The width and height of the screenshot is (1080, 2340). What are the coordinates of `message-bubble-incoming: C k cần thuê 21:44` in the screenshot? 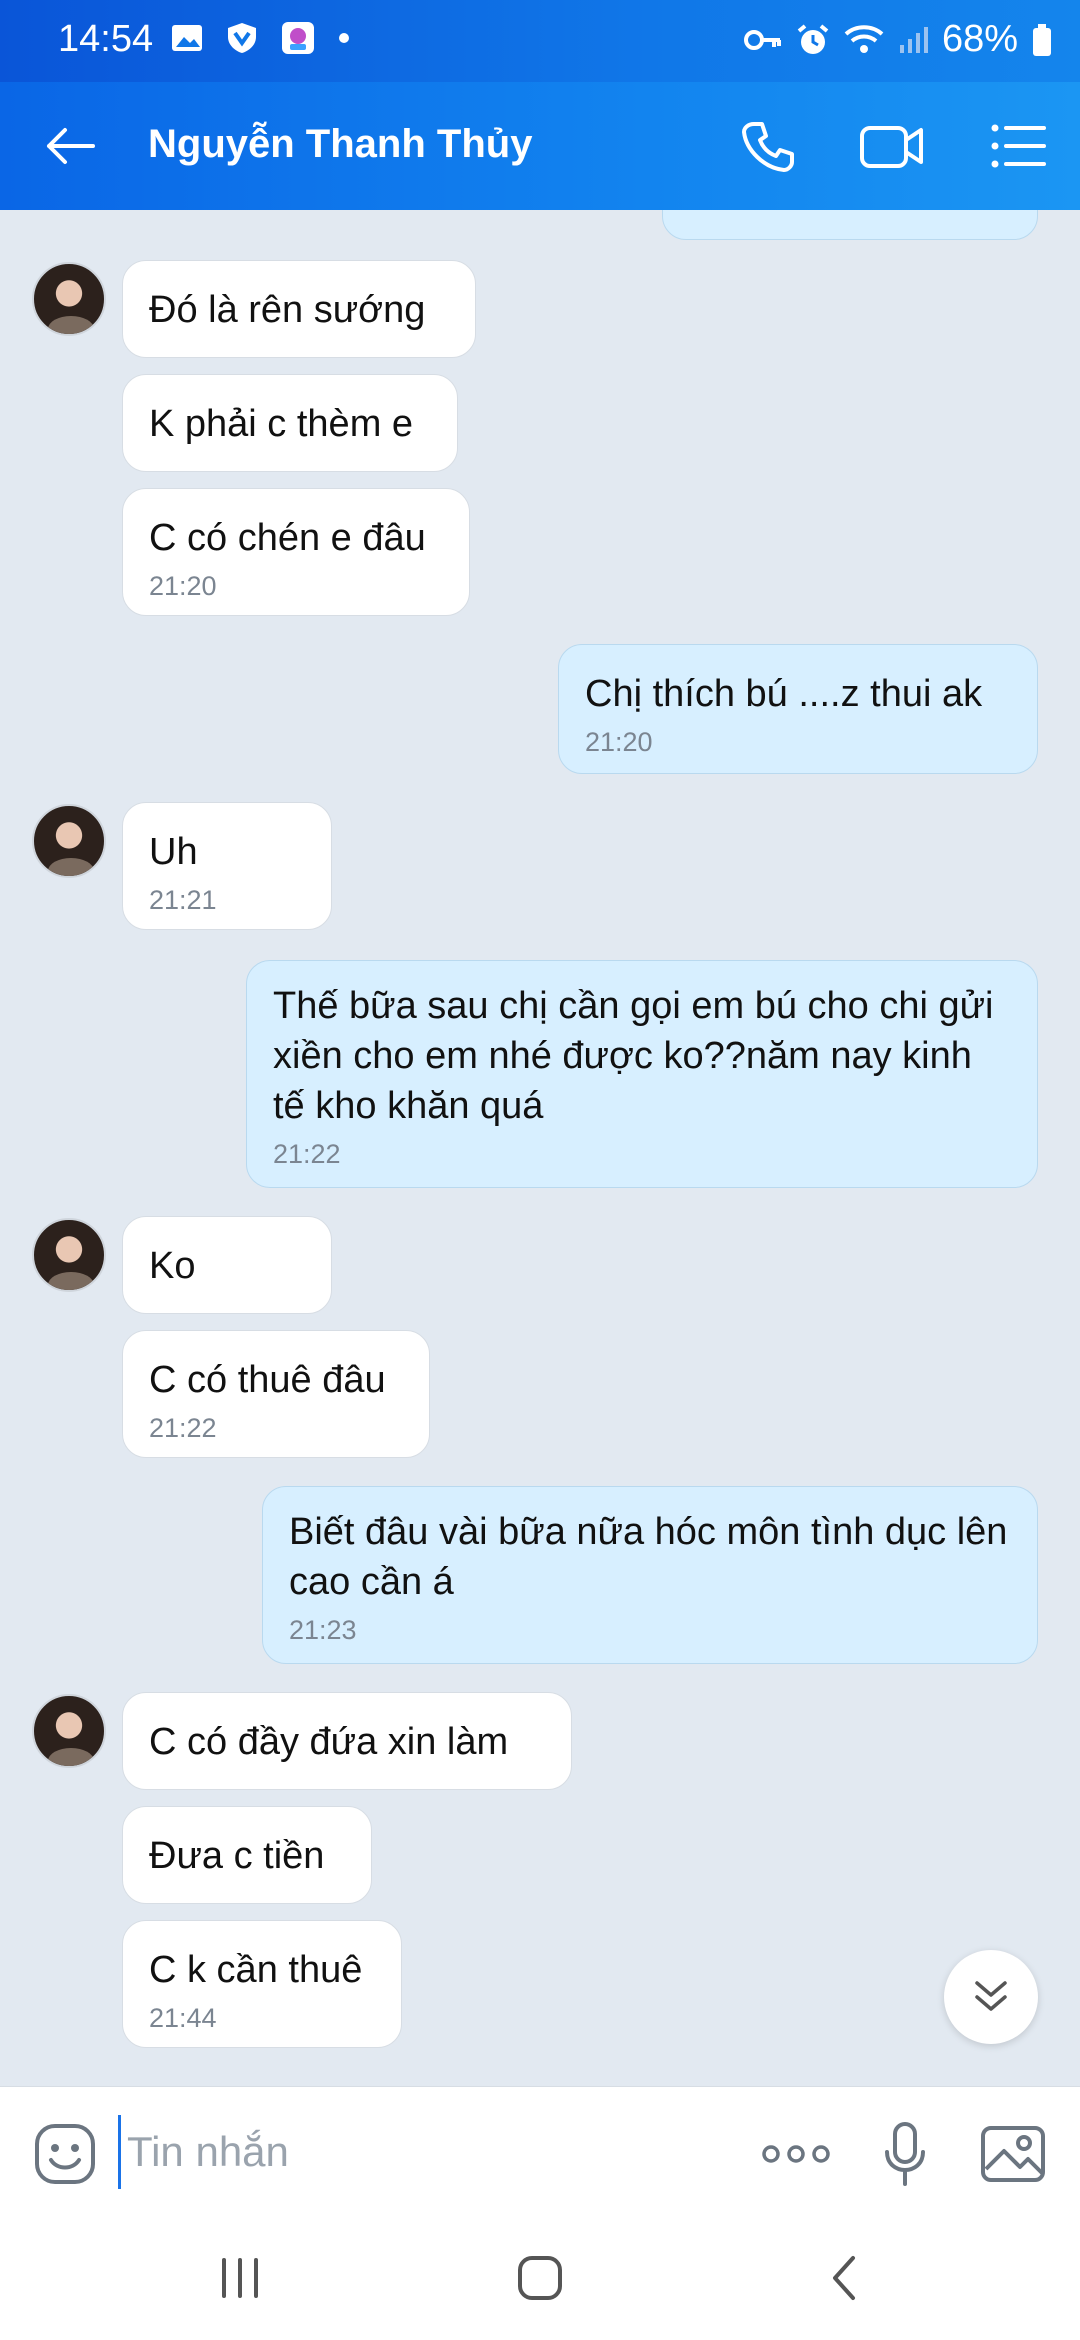 It's located at (262, 1984).